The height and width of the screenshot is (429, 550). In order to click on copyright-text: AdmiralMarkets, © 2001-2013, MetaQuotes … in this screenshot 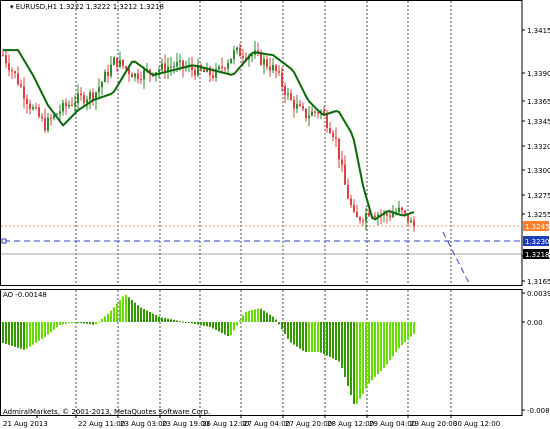, I will do `click(107, 412)`.